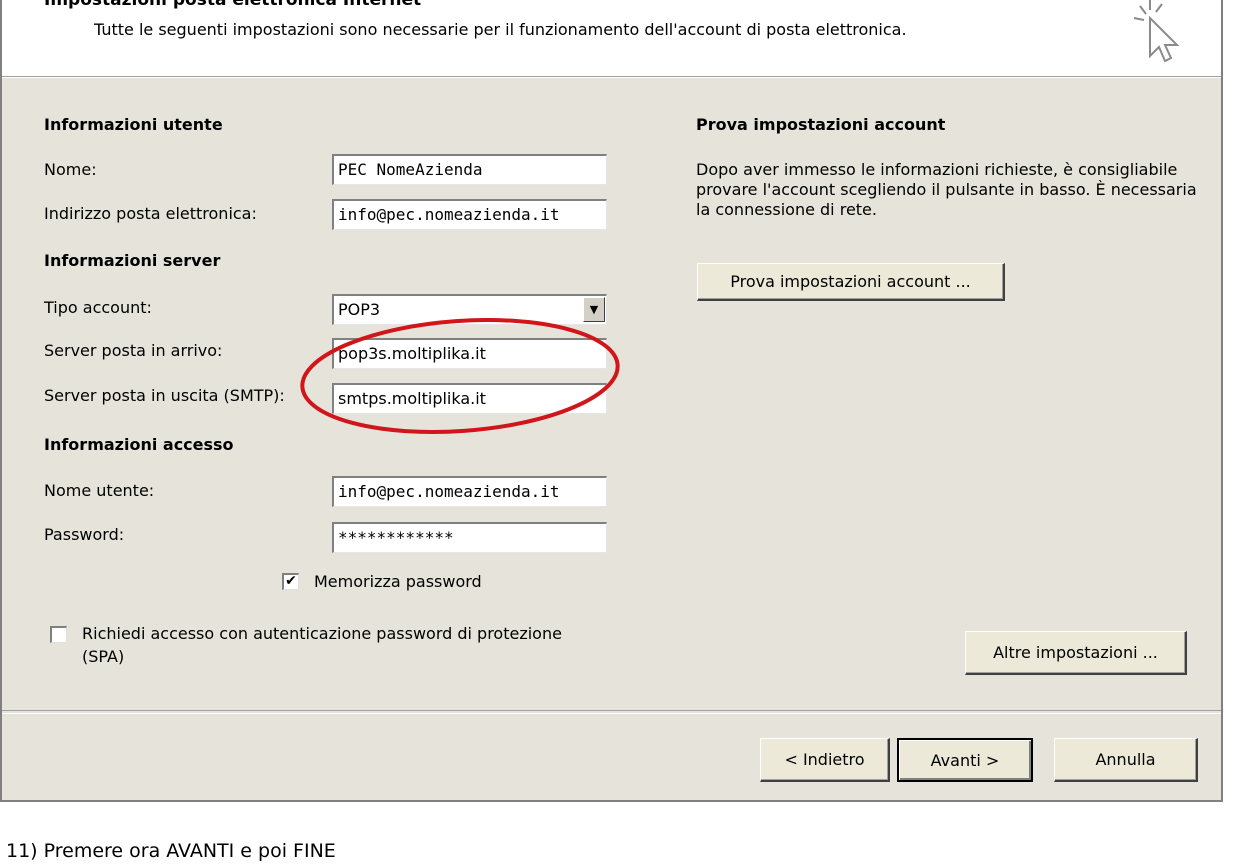  I want to click on remember-password-checkbox: ✔, so click(290, 581).